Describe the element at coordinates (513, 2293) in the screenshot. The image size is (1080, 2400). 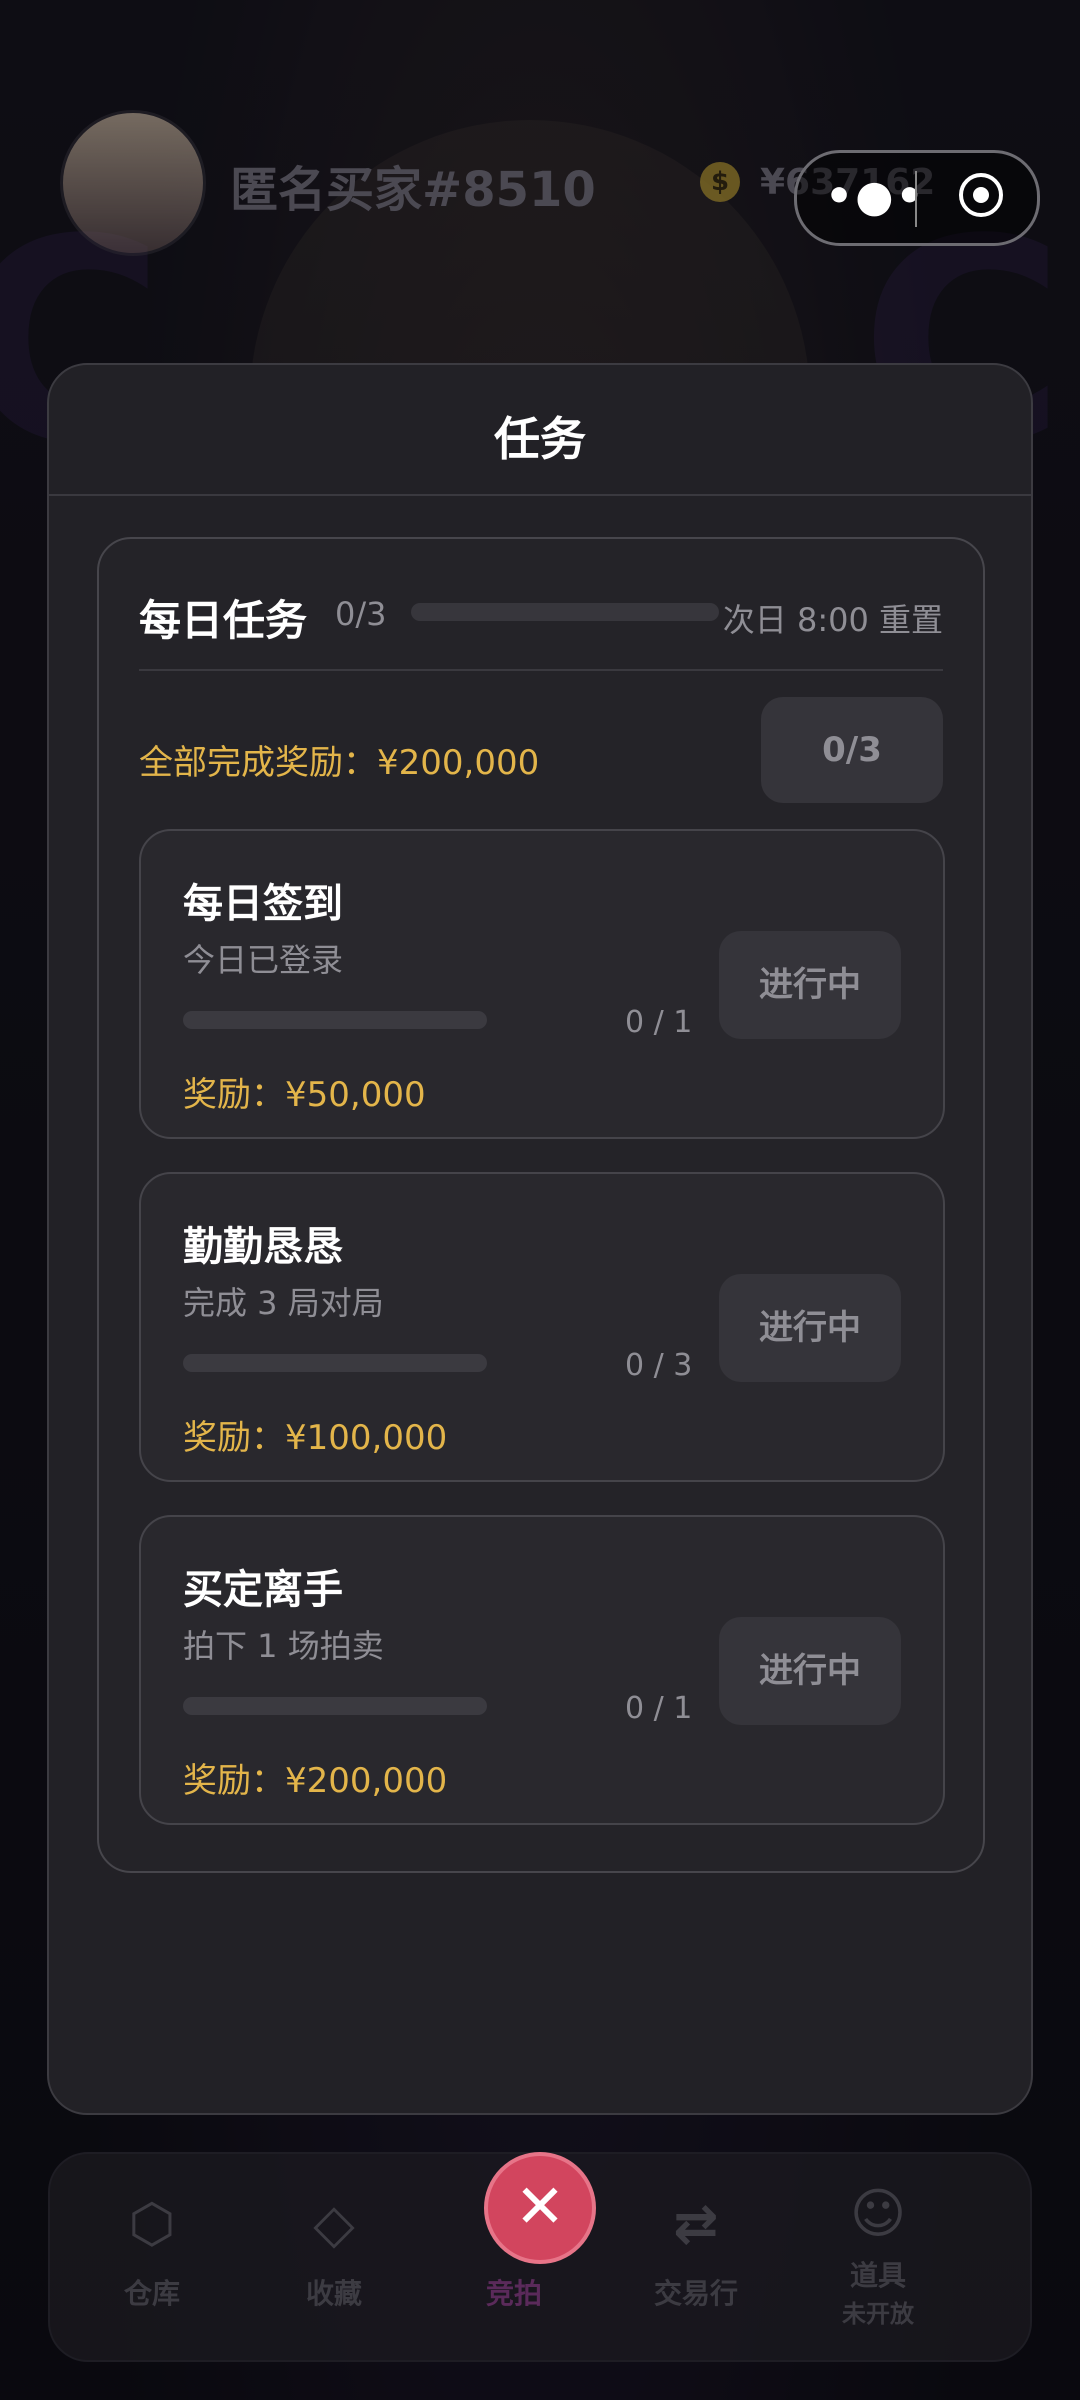
I see `nav-label: 竞拍` at that location.